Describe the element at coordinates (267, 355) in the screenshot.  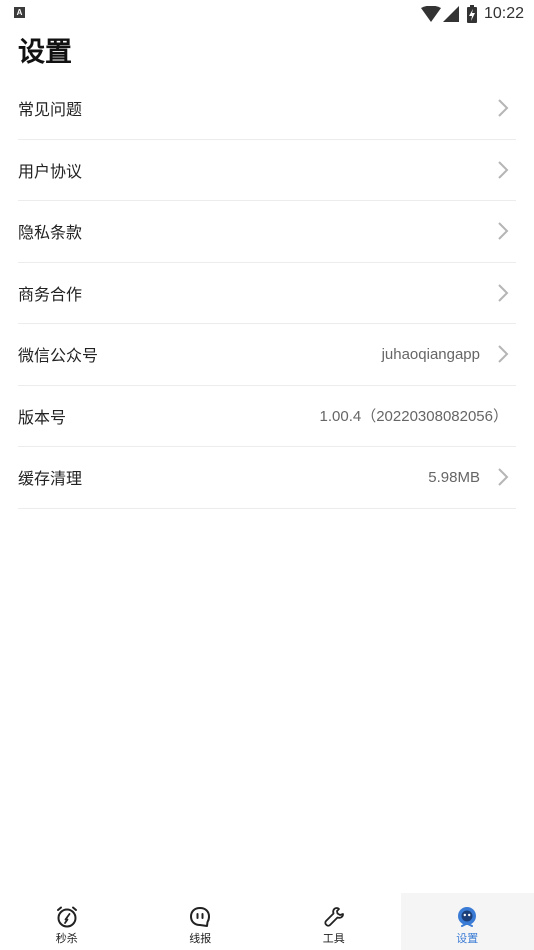
I see `settings-item-wechat: 微信公众号 juhaoqiangapp` at that location.